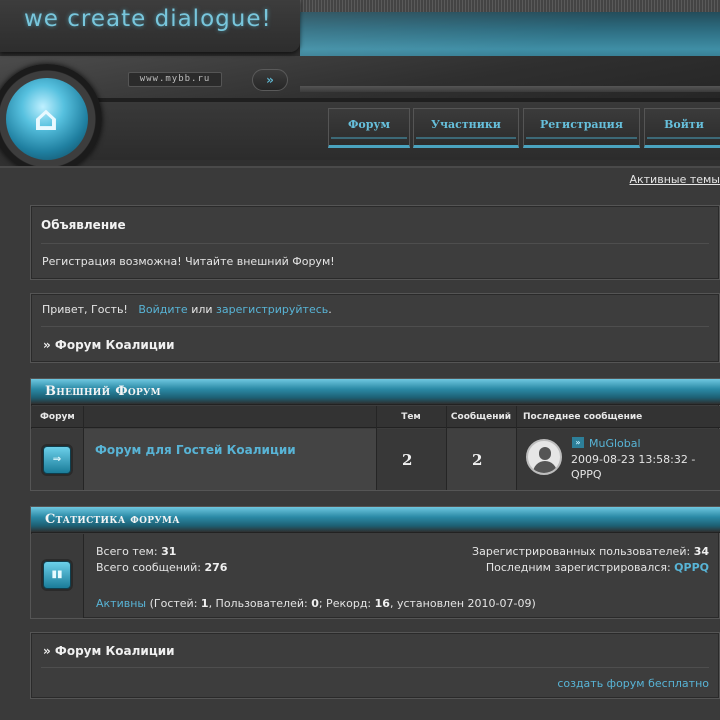  I want to click on header-divider, so click(360, 167).